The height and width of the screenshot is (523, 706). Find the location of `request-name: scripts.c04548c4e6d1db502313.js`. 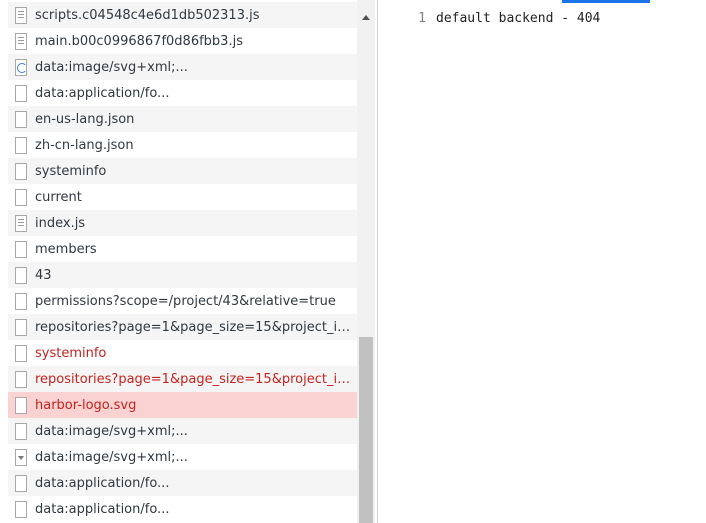

request-name: scripts.c04548c4e6d1db502313.js is located at coordinates (147, 15).